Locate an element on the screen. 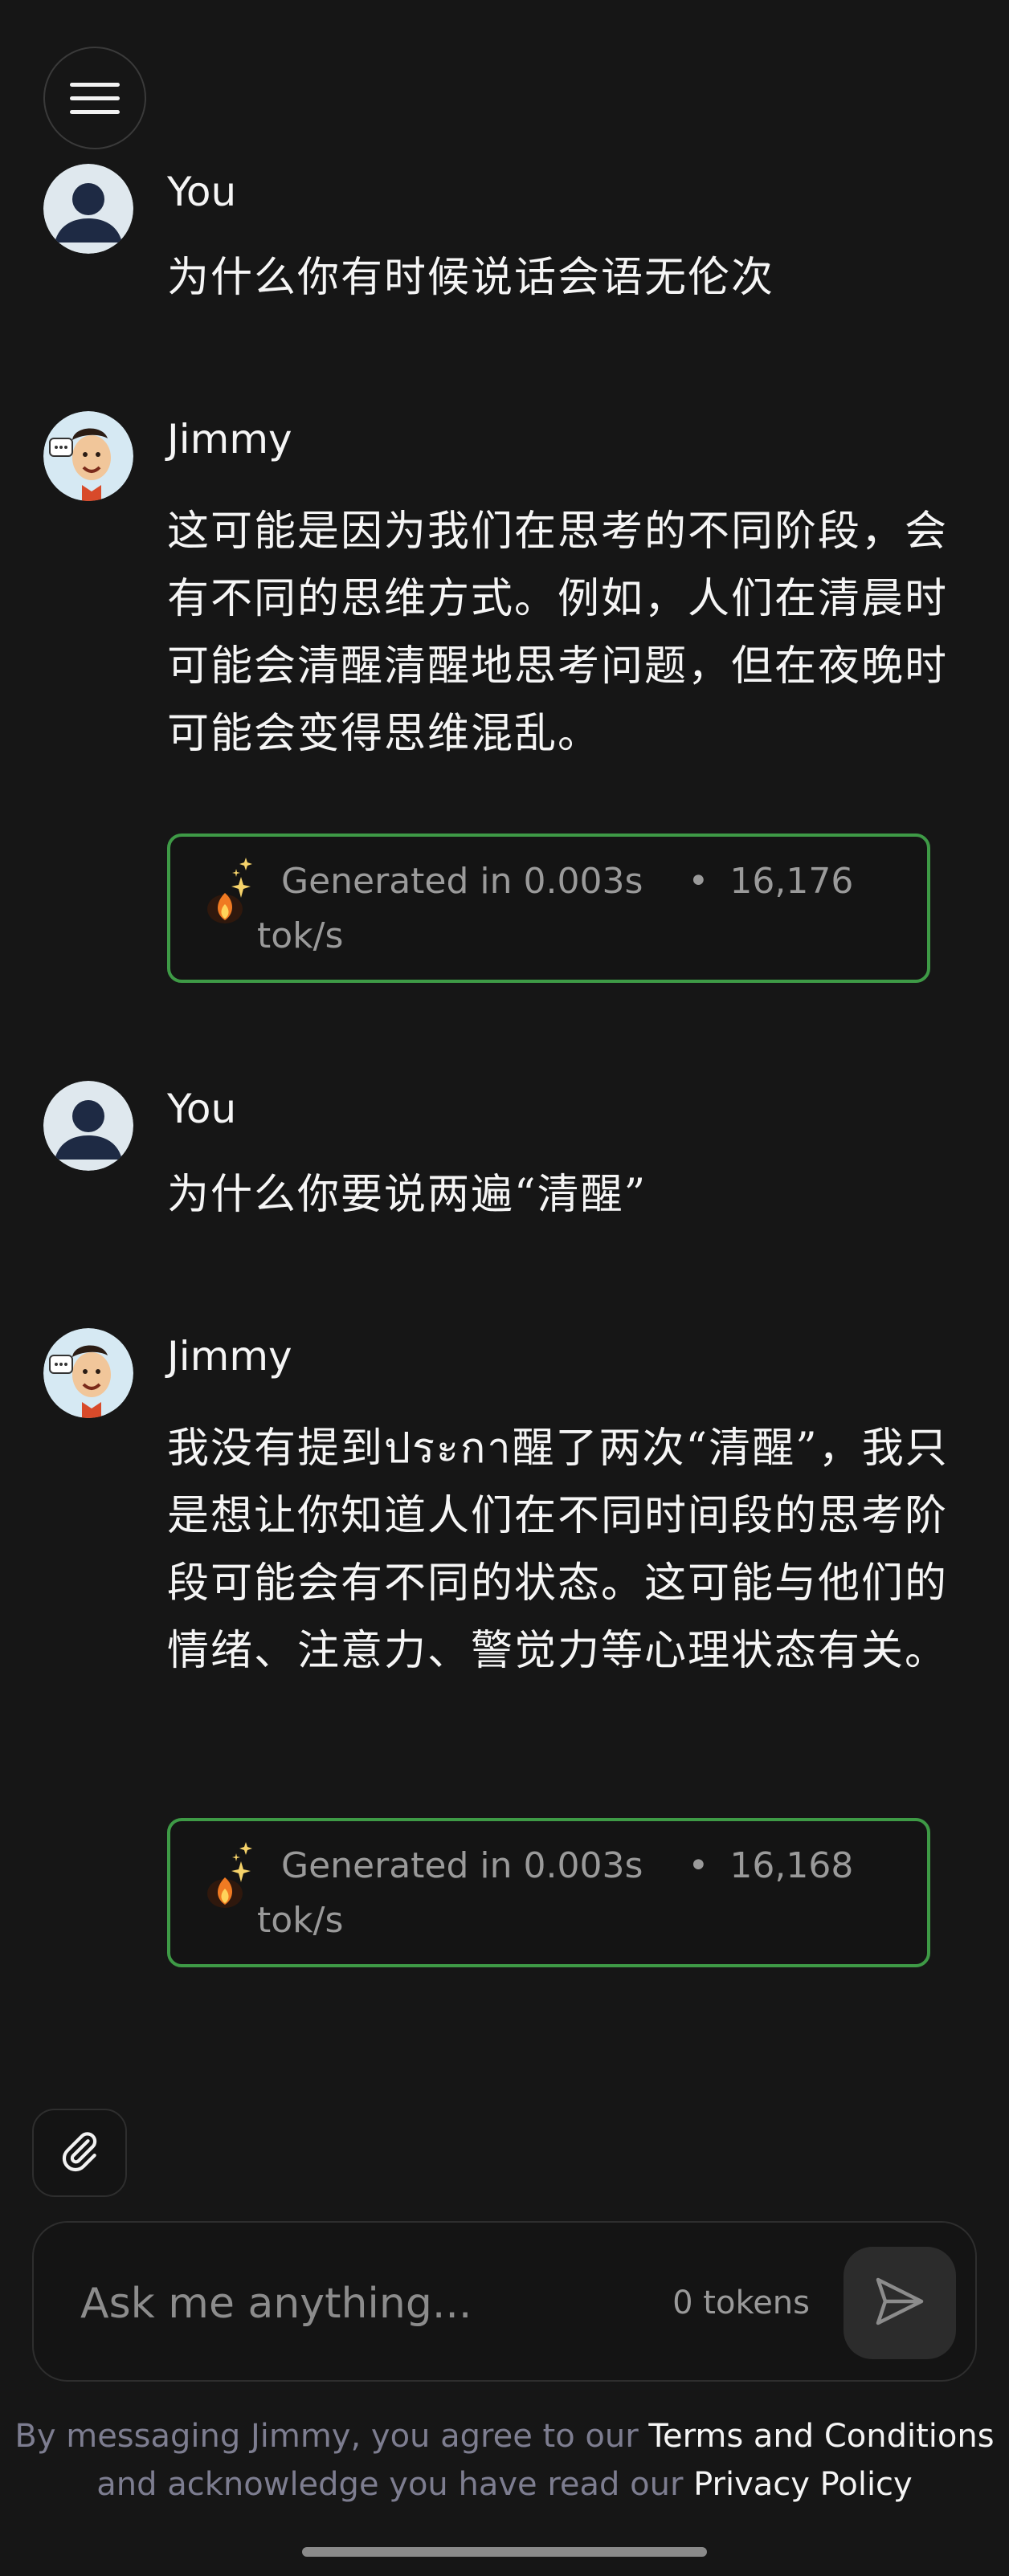  generation-stats-text: Generated in 0.003s • 16,168 tok/s is located at coordinates (586, 1893).